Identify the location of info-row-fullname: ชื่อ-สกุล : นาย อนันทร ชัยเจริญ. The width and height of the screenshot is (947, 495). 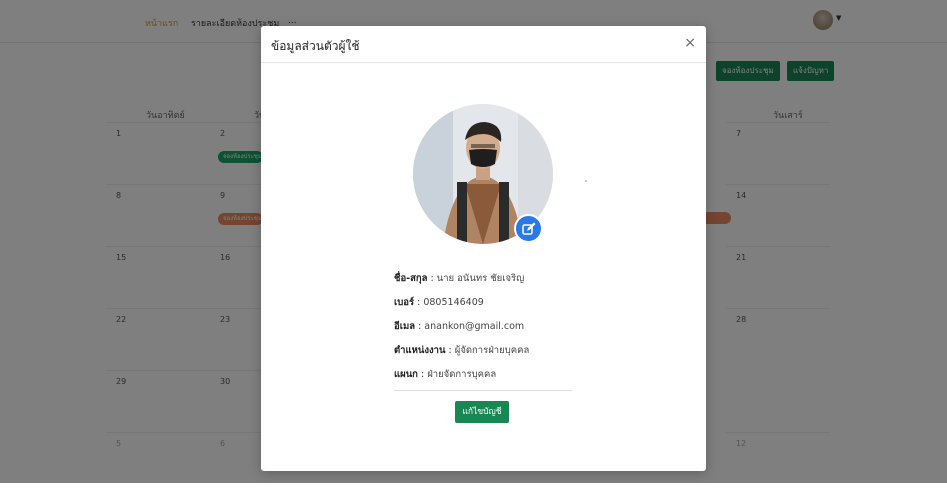
(459, 278).